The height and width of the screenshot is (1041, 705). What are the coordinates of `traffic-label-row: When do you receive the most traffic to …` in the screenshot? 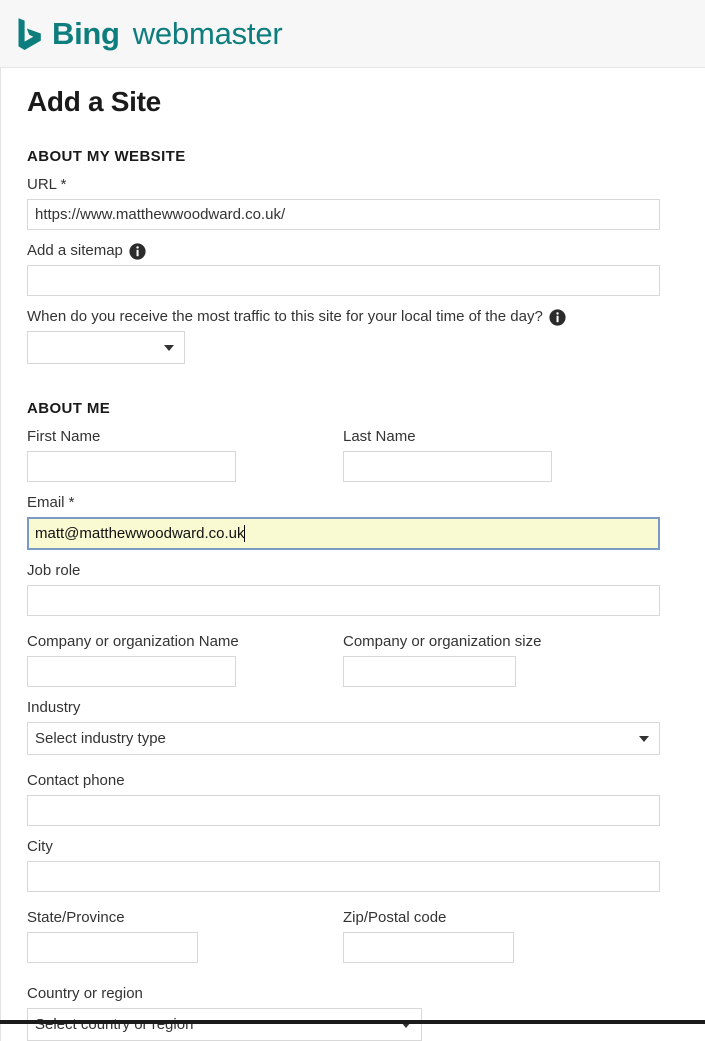 It's located at (342, 317).